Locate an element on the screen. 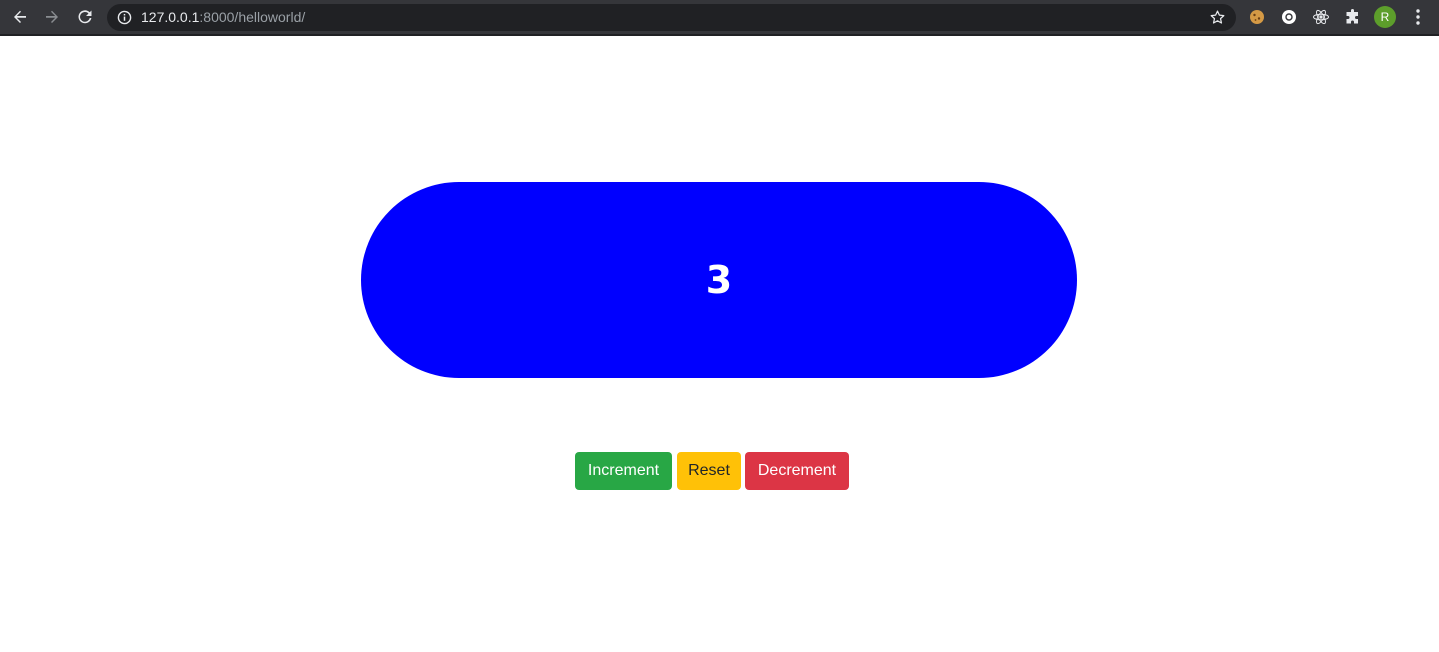 The height and width of the screenshot is (652, 1439). reset-button: Reset is located at coordinates (709, 471).